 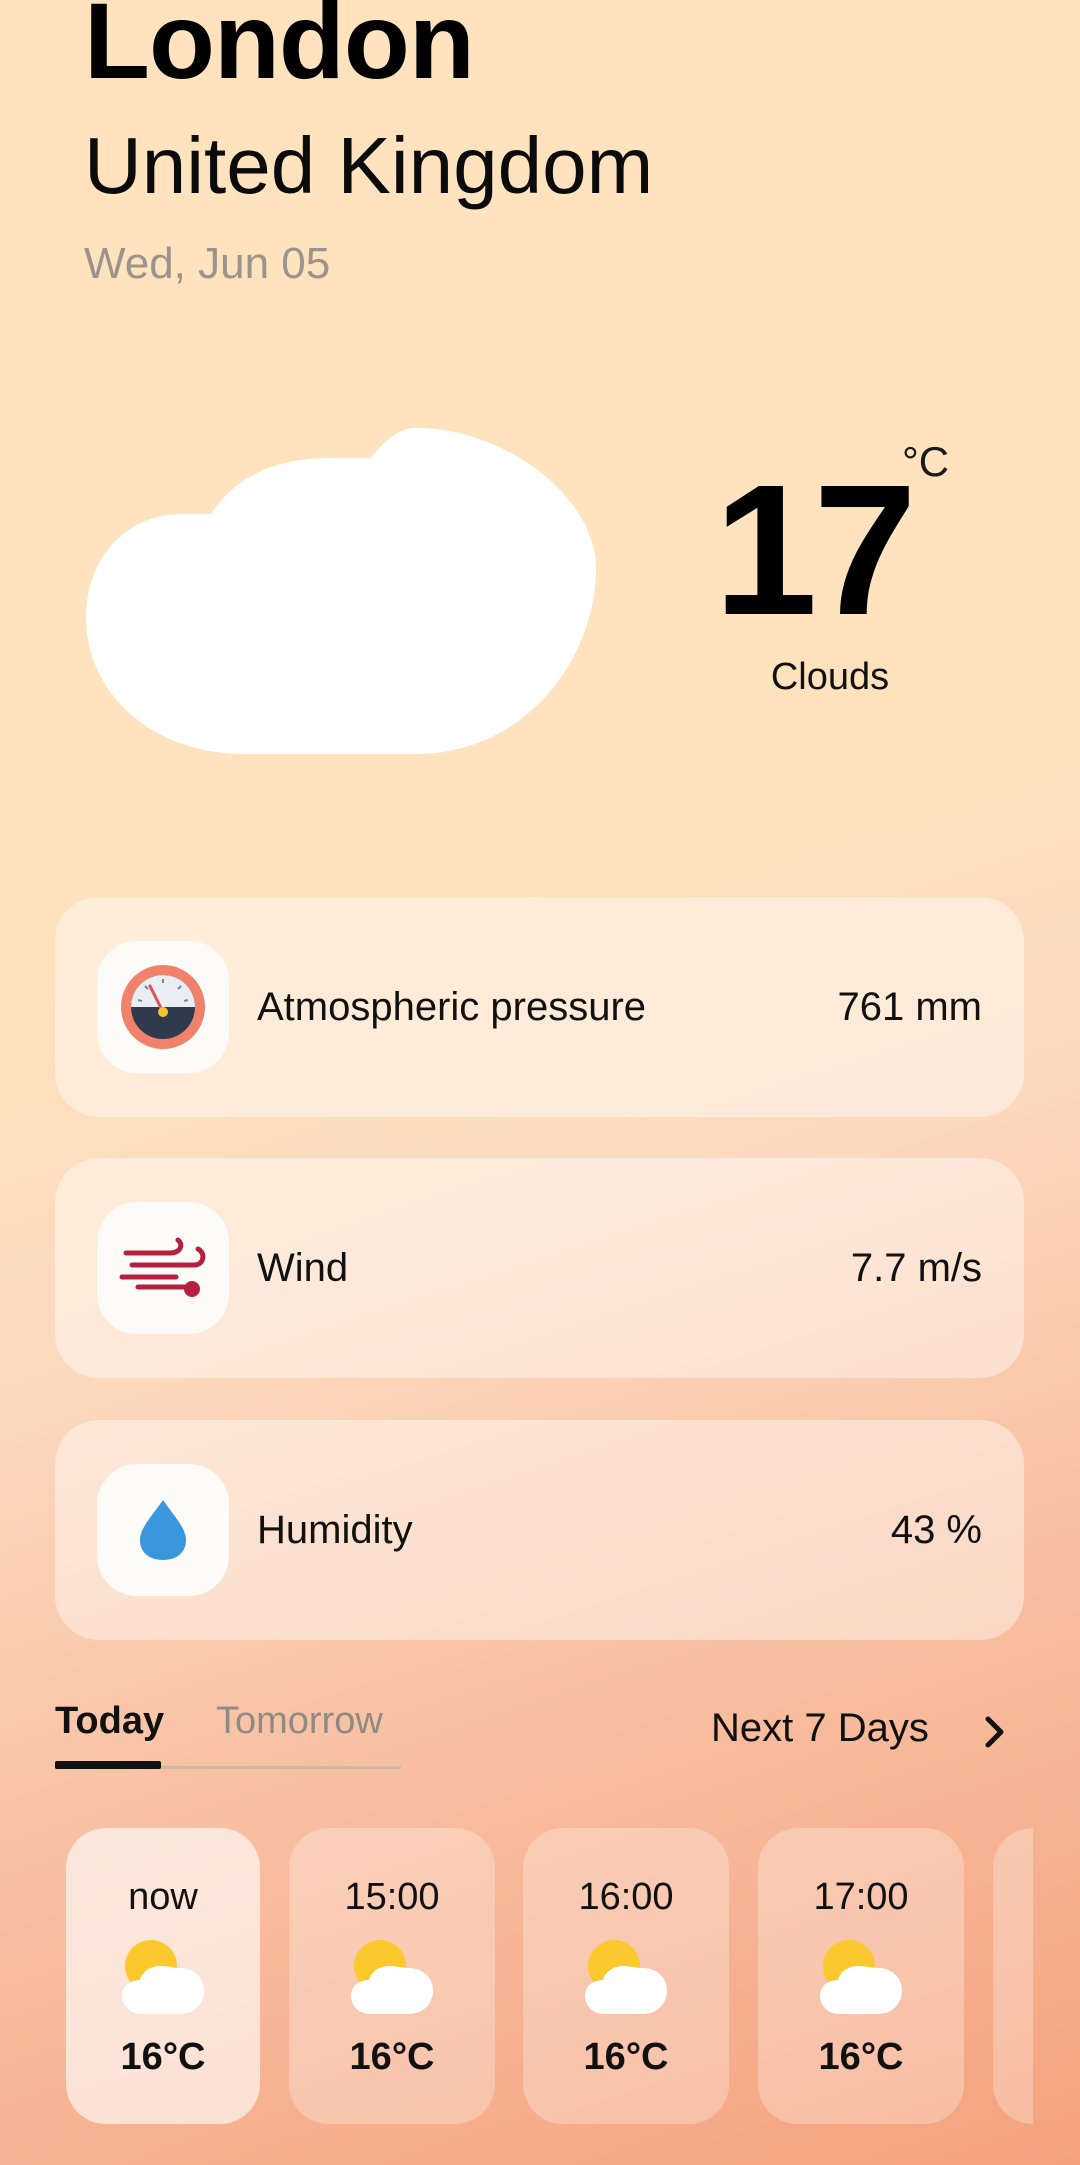 What do you see at coordinates (303, 1267) in the screenshot?
I see `detail-label: Wind` at bounding box center [303, 1267].